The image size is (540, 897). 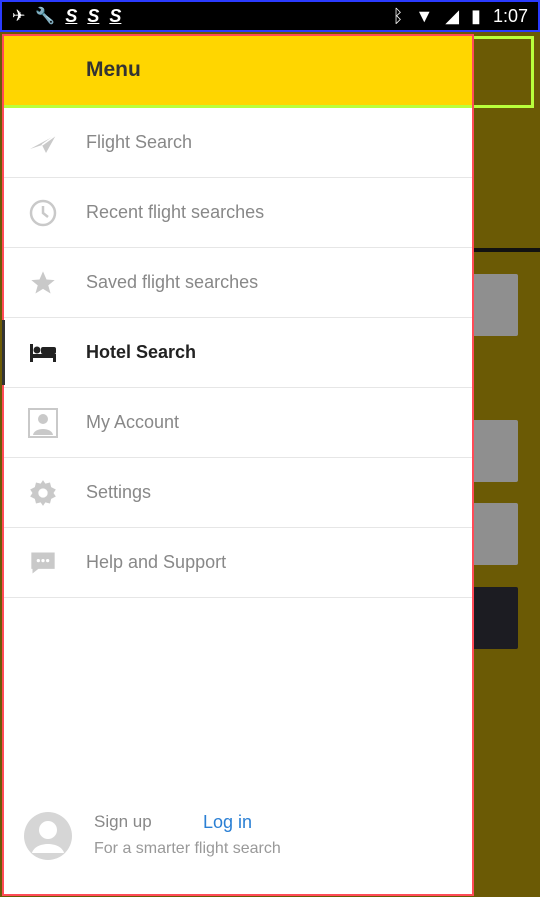 What do you see at coordinates (133, 422) in the screenshot?
I see `menu-item-label: My Account` at bounding box center [133, 422].